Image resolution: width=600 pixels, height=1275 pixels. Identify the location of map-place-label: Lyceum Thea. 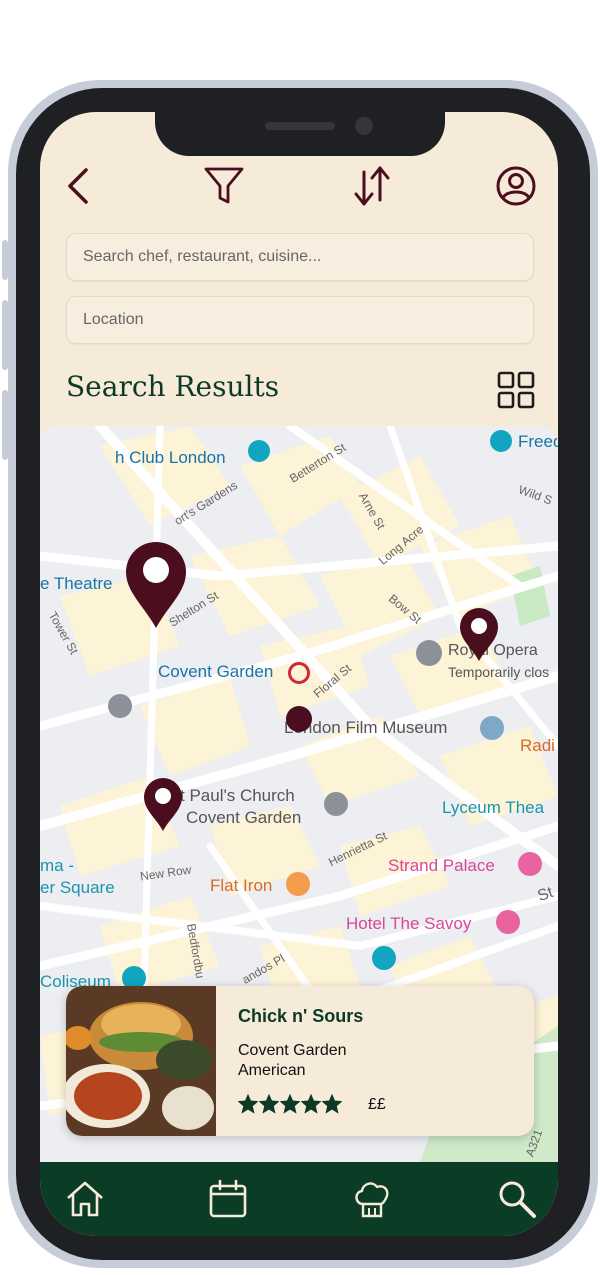
(493, 807).